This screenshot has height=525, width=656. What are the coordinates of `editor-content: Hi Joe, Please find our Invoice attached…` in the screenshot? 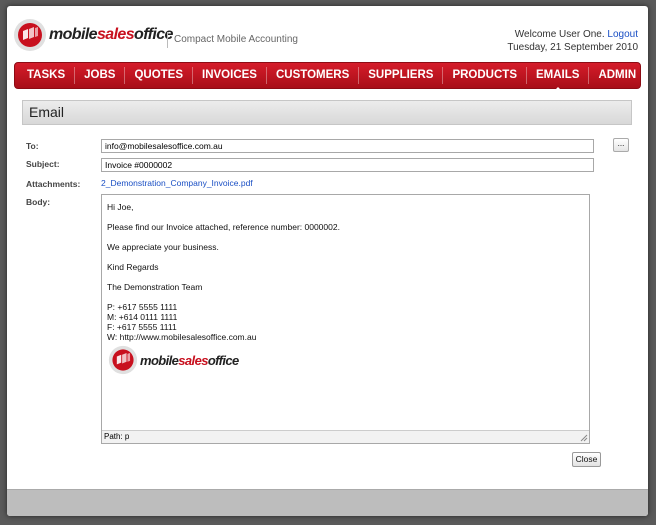 It's located at (223, 272).